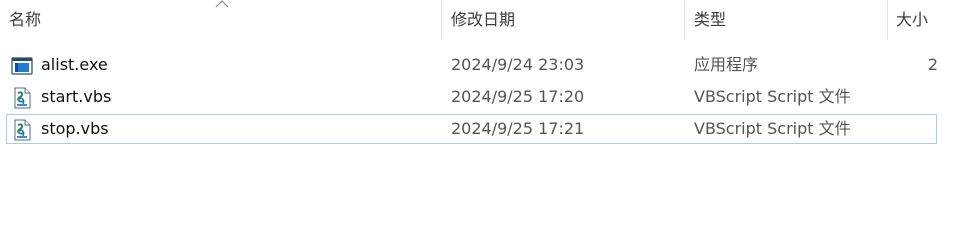 Image resolution: width=957 pixels, height=250 pixels. I want to click on file-type: 应用程序, so click(726, 64).